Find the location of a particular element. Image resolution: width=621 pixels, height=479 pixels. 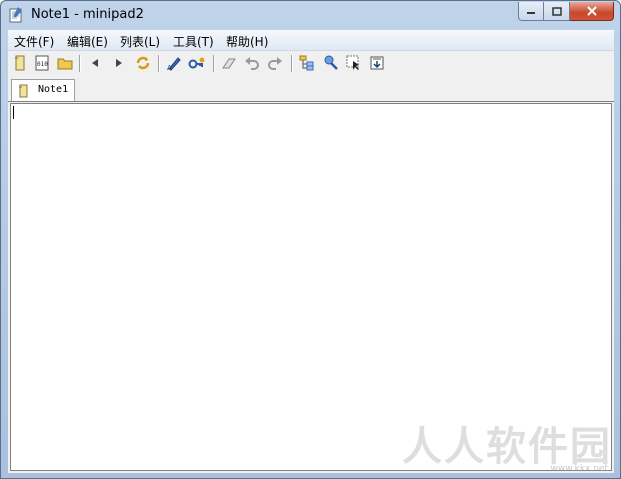

menu-help: 帮助(H) is located at coordinates (247, 41).